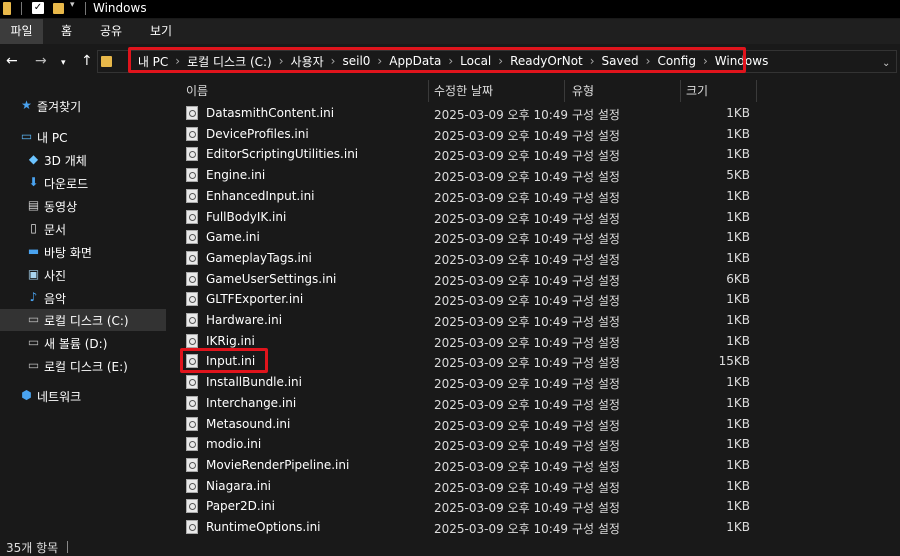 The image size is (900, 556). I want to click on customize-quick-access-icon: ▾, so click(72, 6).